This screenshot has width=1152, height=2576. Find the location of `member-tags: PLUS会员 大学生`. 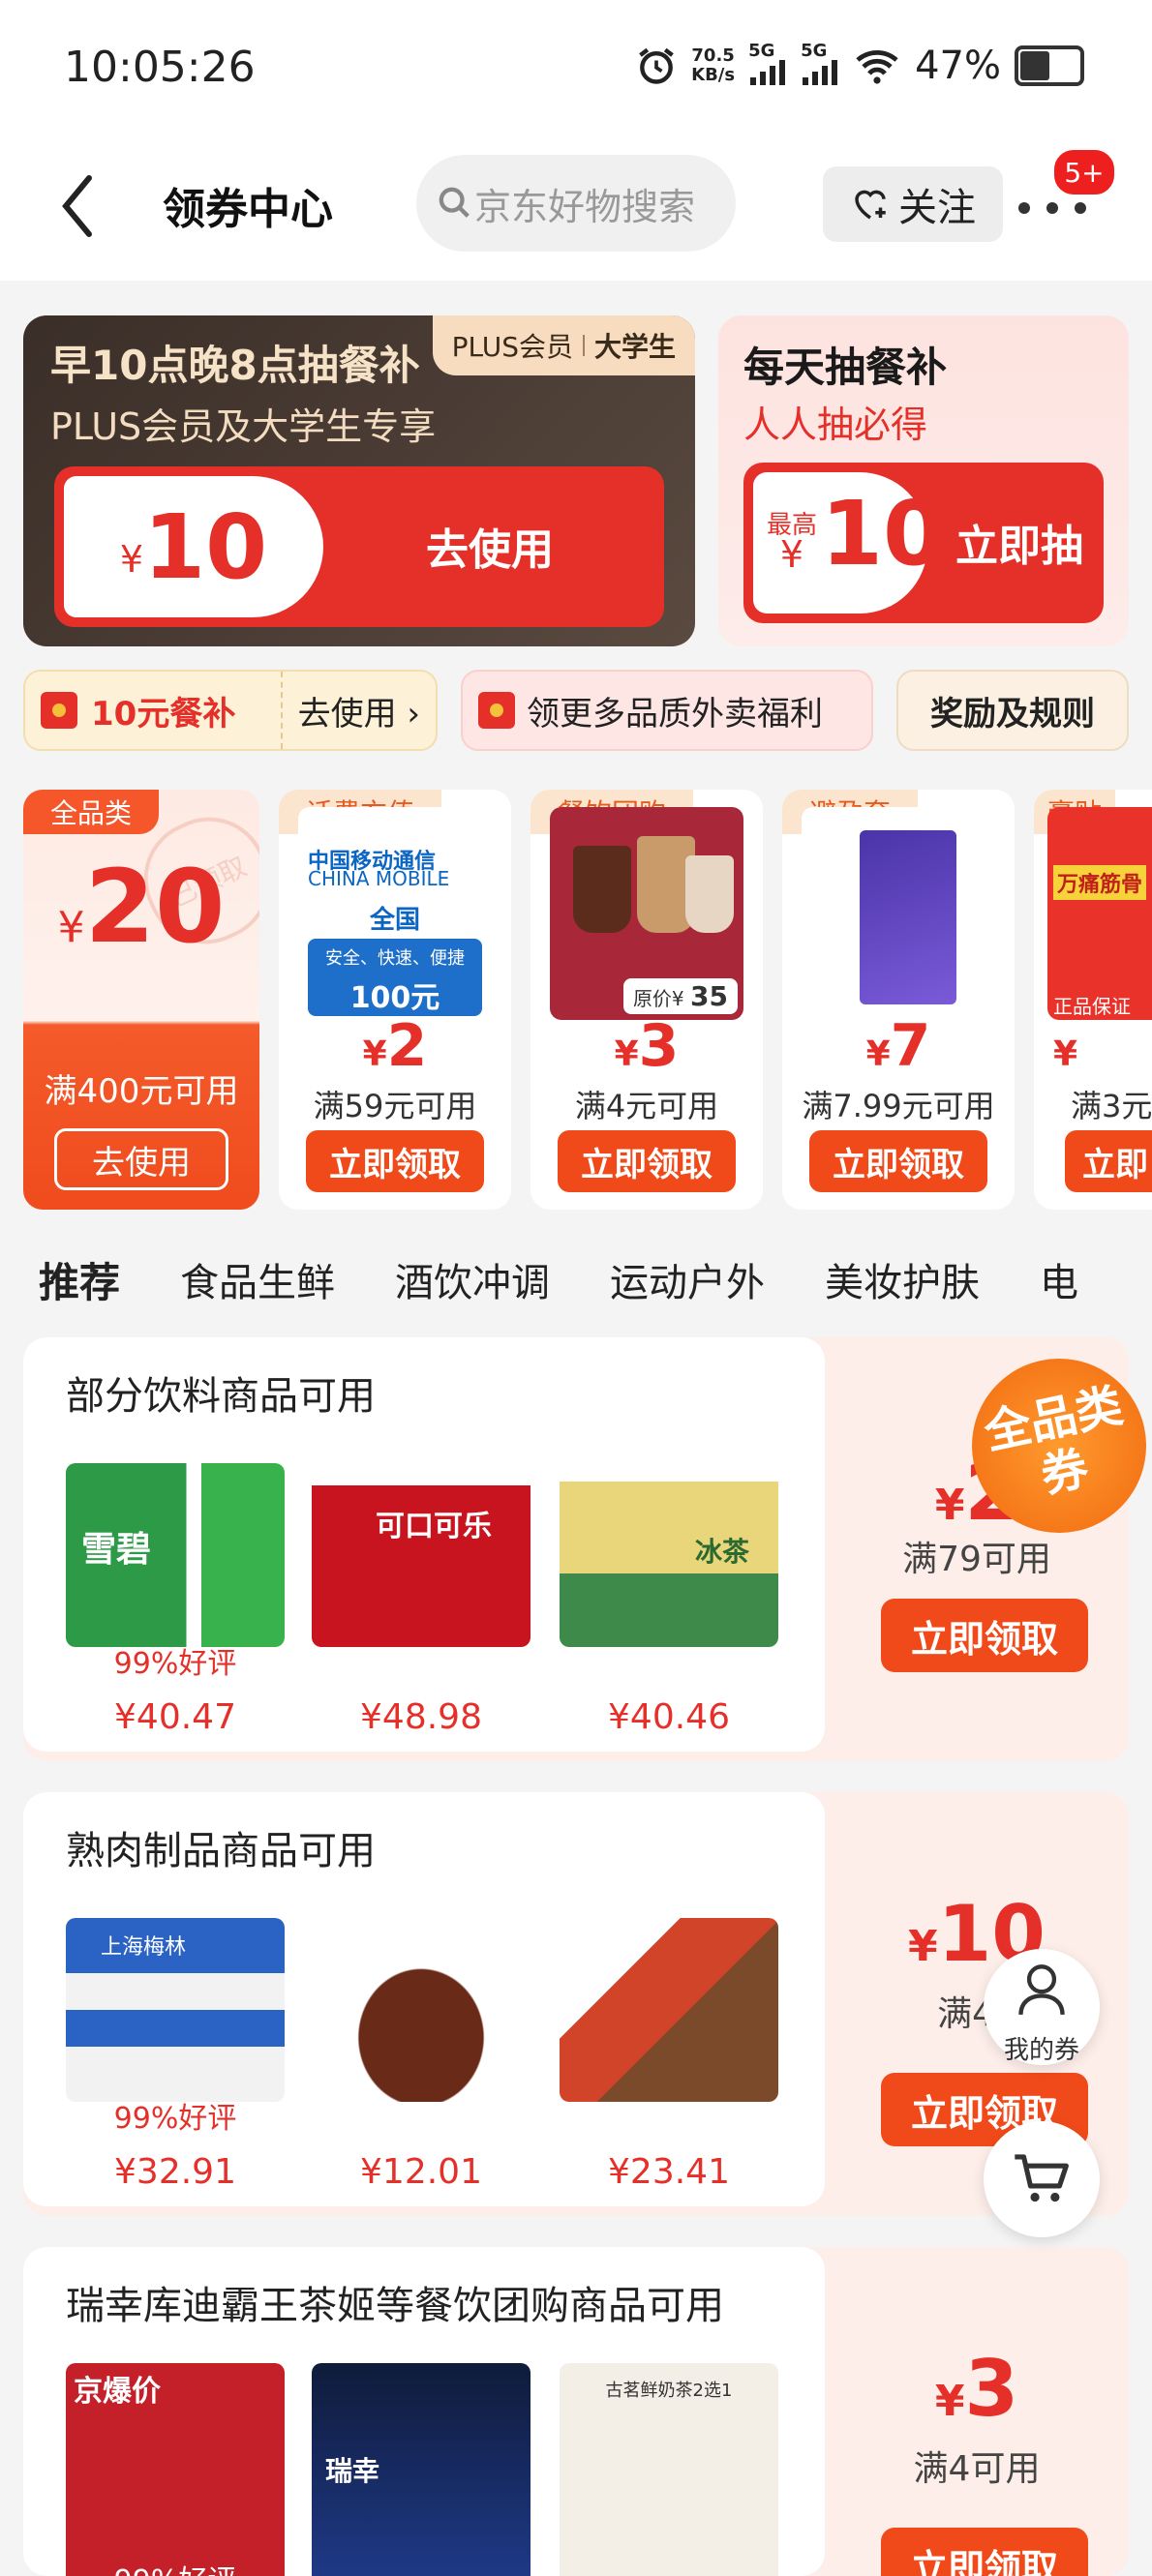

member-tags: PLUS会员 大学生 is located at coordinates (563, 345).